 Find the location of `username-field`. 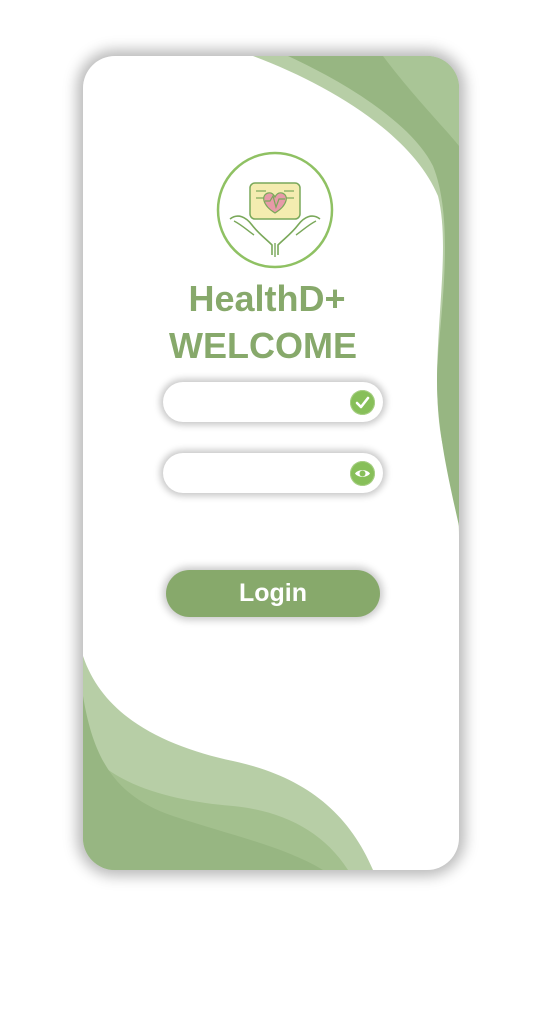

username-field is located at coordinates (273, 402).